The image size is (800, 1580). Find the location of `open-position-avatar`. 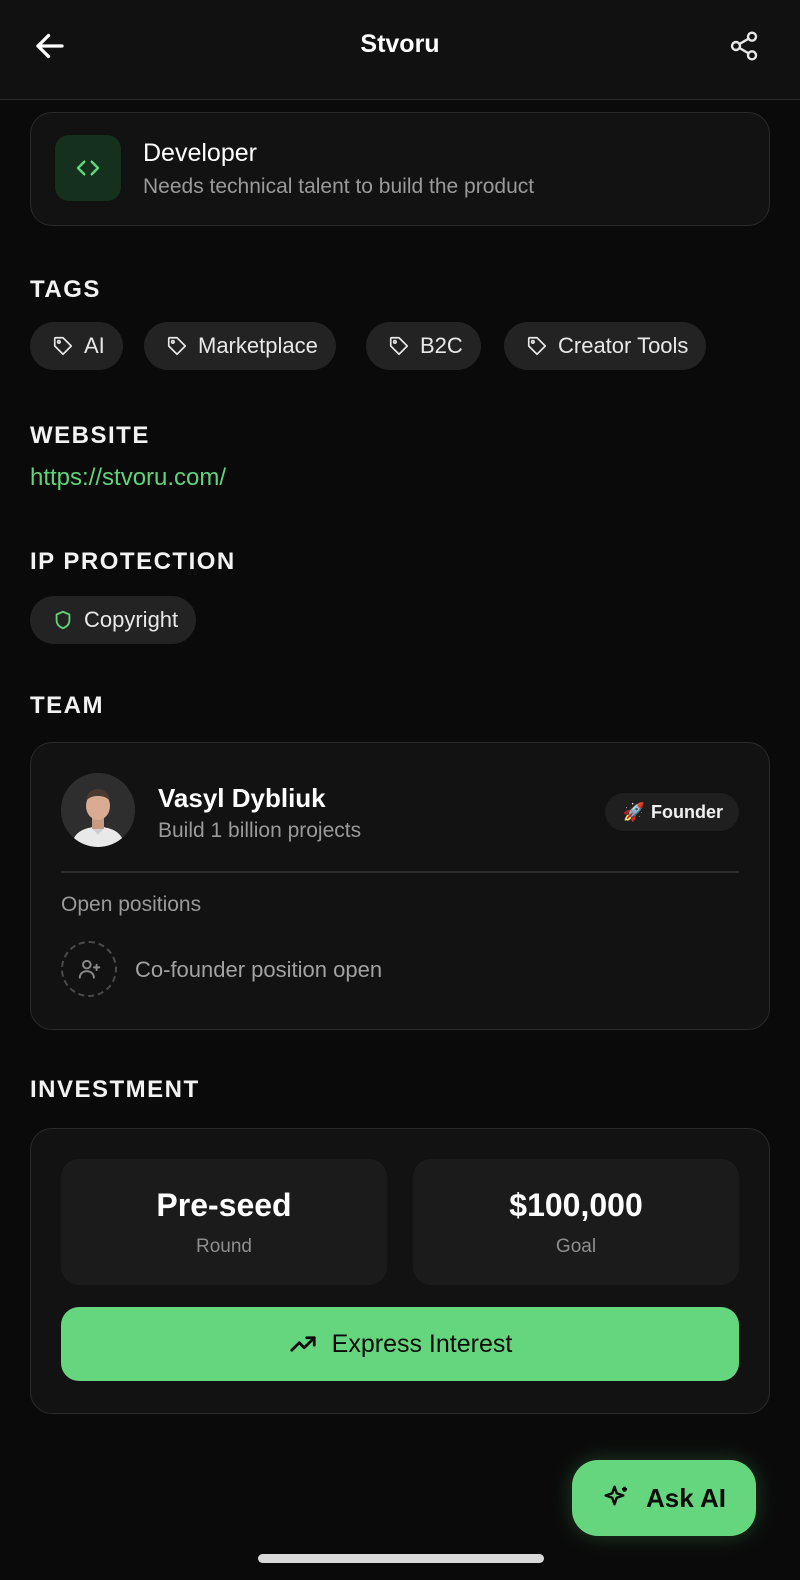

open-position-avatar is located at coordinates (89, 969).